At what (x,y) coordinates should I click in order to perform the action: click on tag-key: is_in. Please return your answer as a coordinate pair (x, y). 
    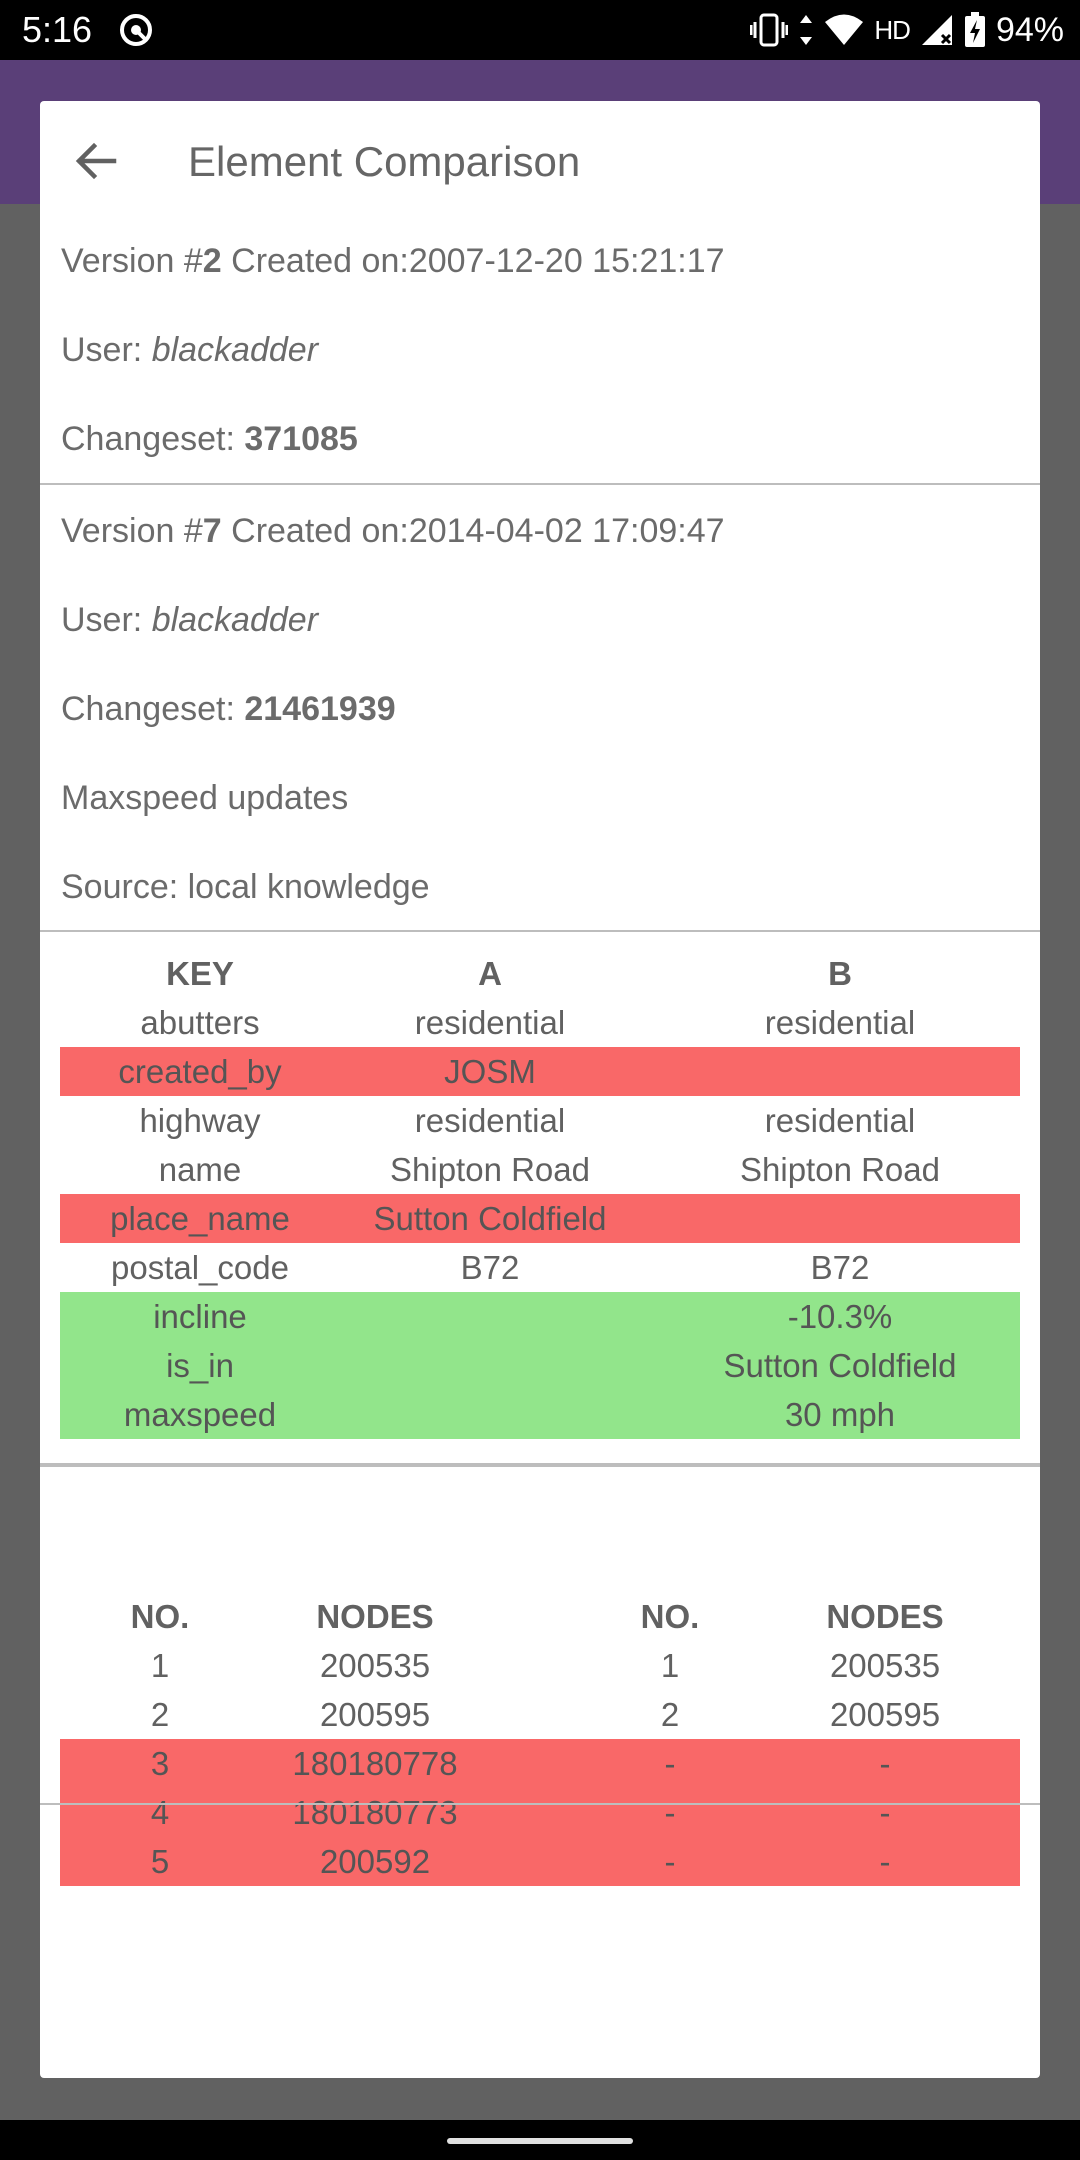
    Looking at the image, I should click on (200, 1365).